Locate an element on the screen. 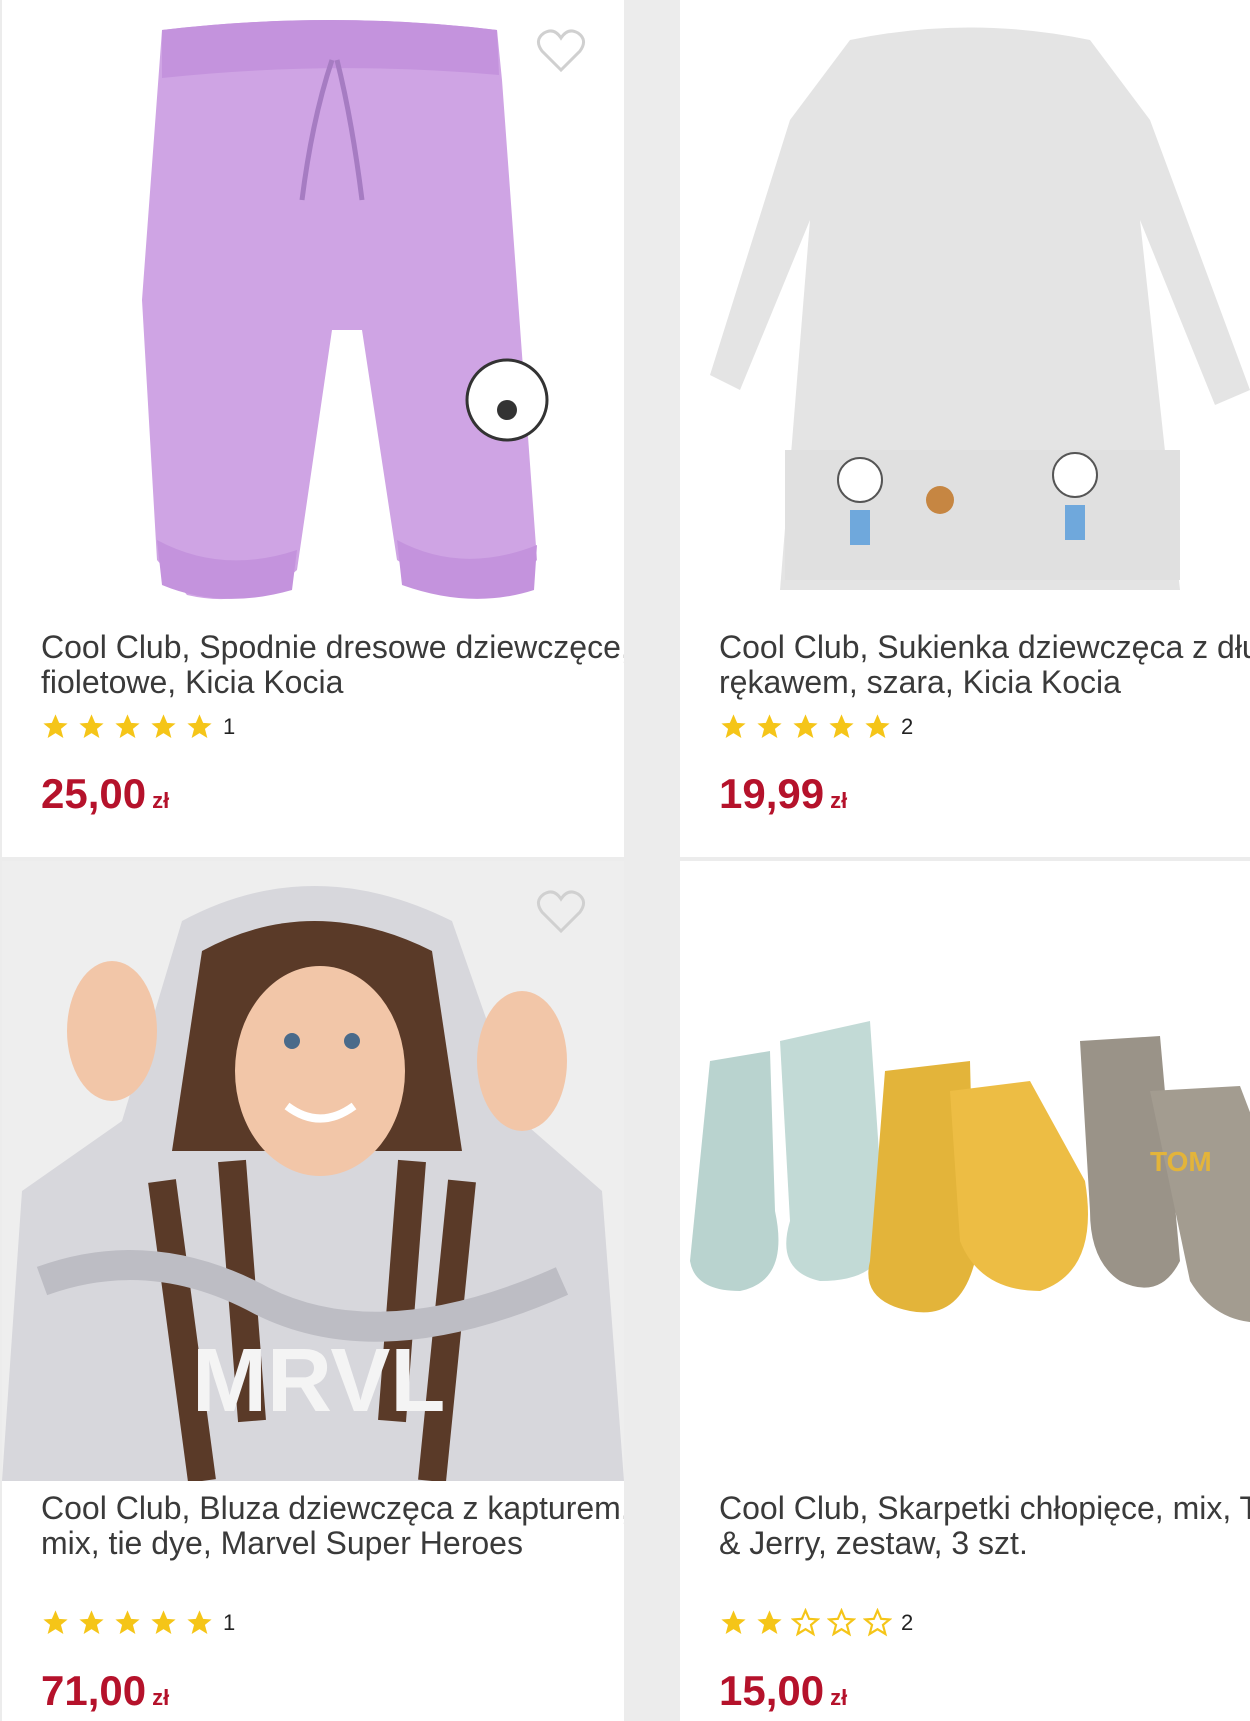 Image resolution: width=1250 pixels, height=1721 pixels. product-price: 19,99 zł is located at coordinates (783, 793).